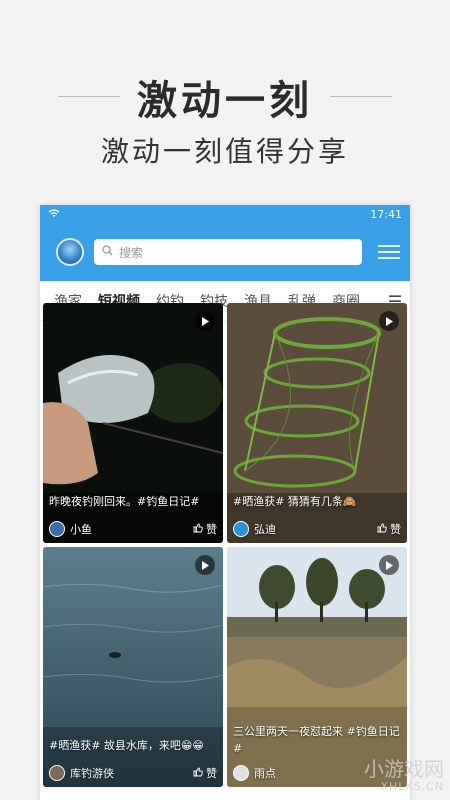  I want to click on watermark-logo: 小游戏网 XHLKS.CN, so click(404, 777).